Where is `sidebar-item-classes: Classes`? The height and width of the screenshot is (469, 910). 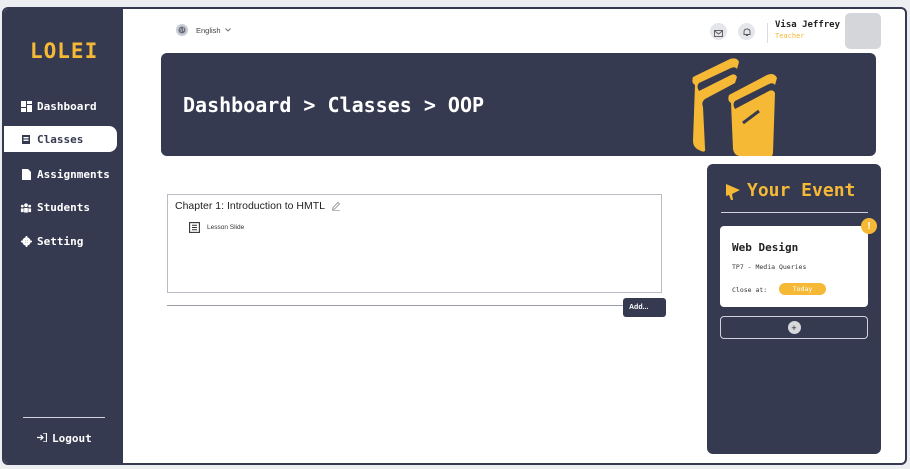
sidebar-item-classes: Classes is located at coordinates (60, 139).